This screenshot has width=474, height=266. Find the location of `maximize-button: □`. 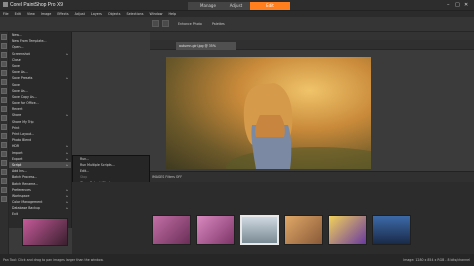

maximize-button: □ is located at coordinates (457, 5).